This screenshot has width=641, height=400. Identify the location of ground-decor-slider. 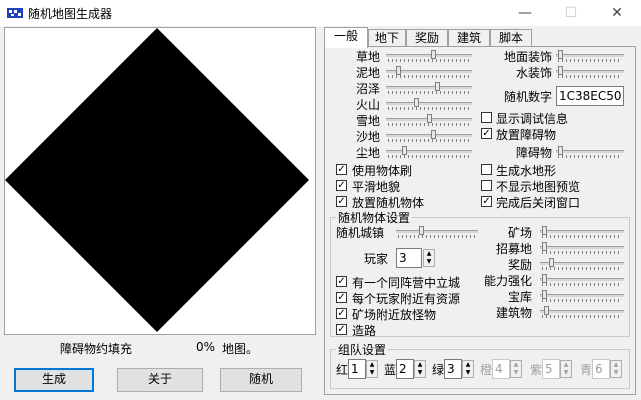
(590, 56).